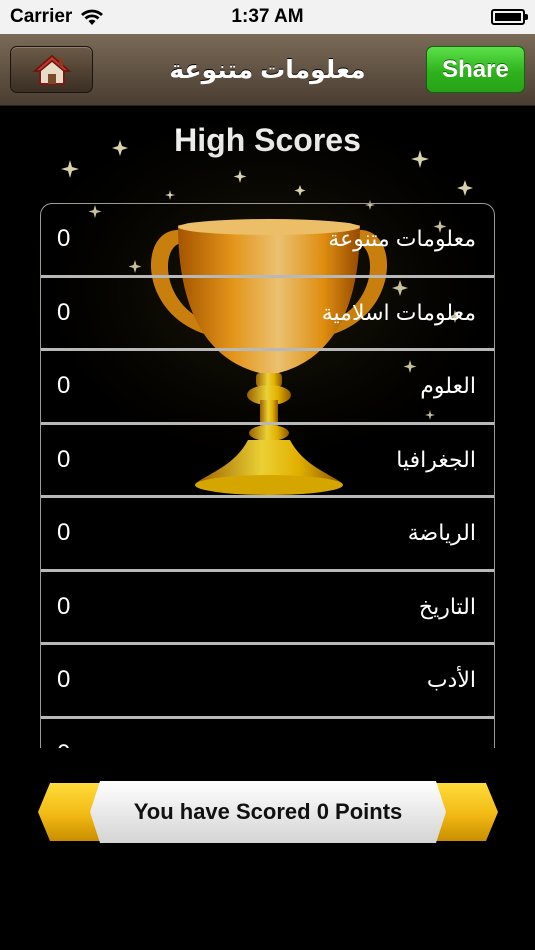 Image resolution: width=535 pixels, height=950 pixels. I want to click on nav-title: معلومات متنوعة, so click(267, 70).